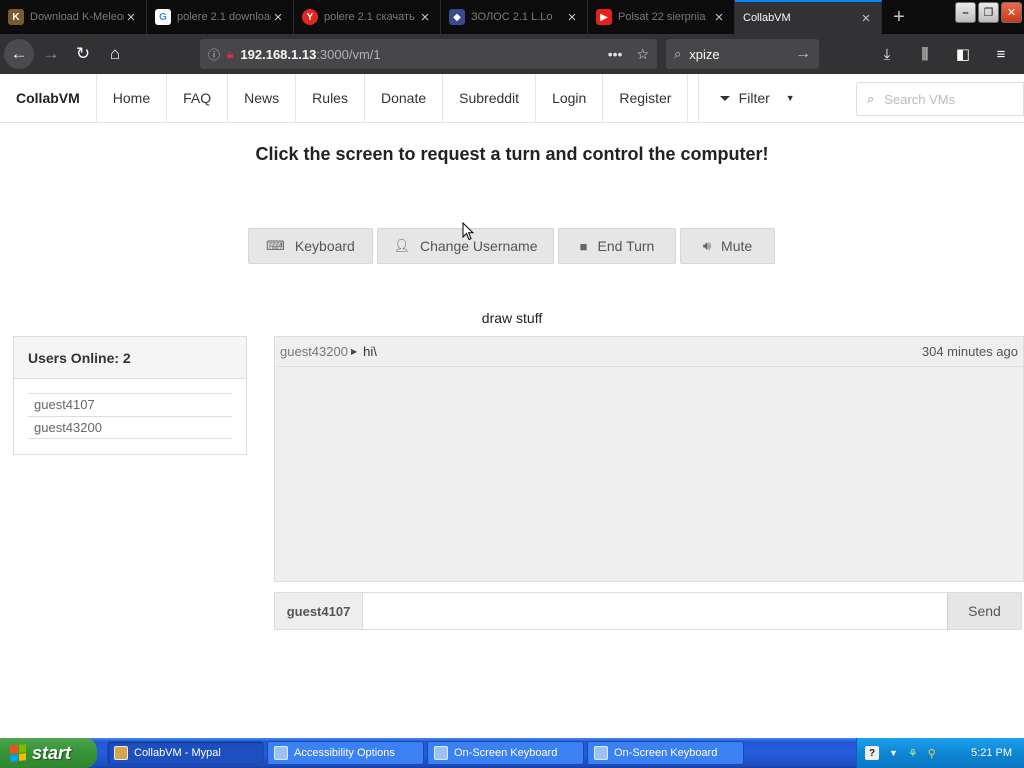  I want to click on nav-news: News, so click(262, 98).